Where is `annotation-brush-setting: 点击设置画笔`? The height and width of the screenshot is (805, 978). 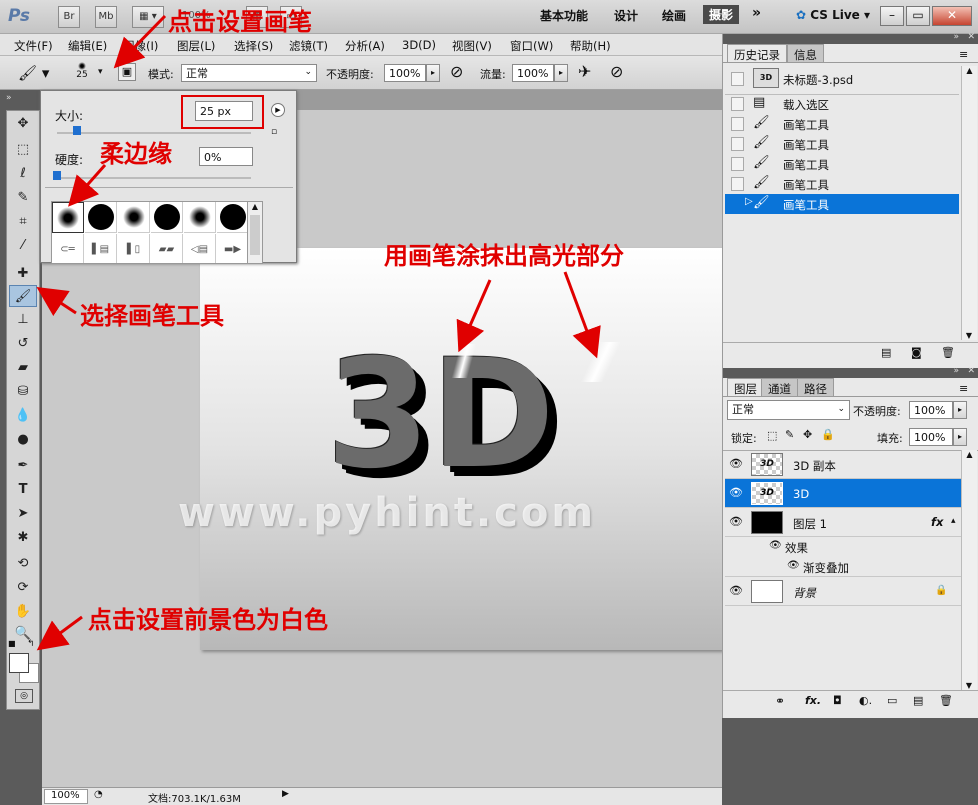
annotation-brush-setting: 点击设置画笔 is located at coordinates (240, 22).